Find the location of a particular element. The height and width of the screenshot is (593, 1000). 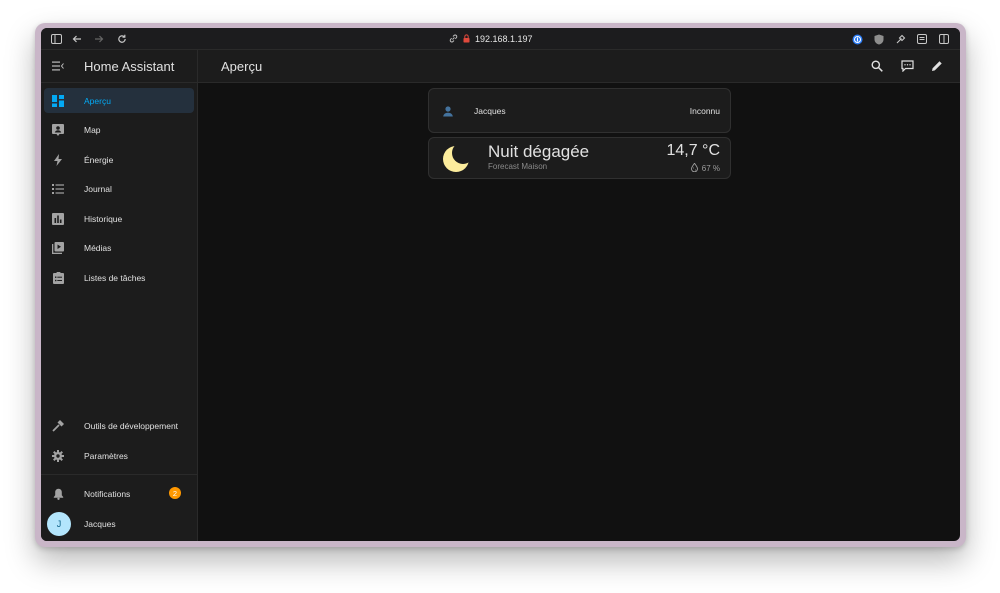

browser-toolbar: 192.168.1.197 is located at coordinates (500, 39).